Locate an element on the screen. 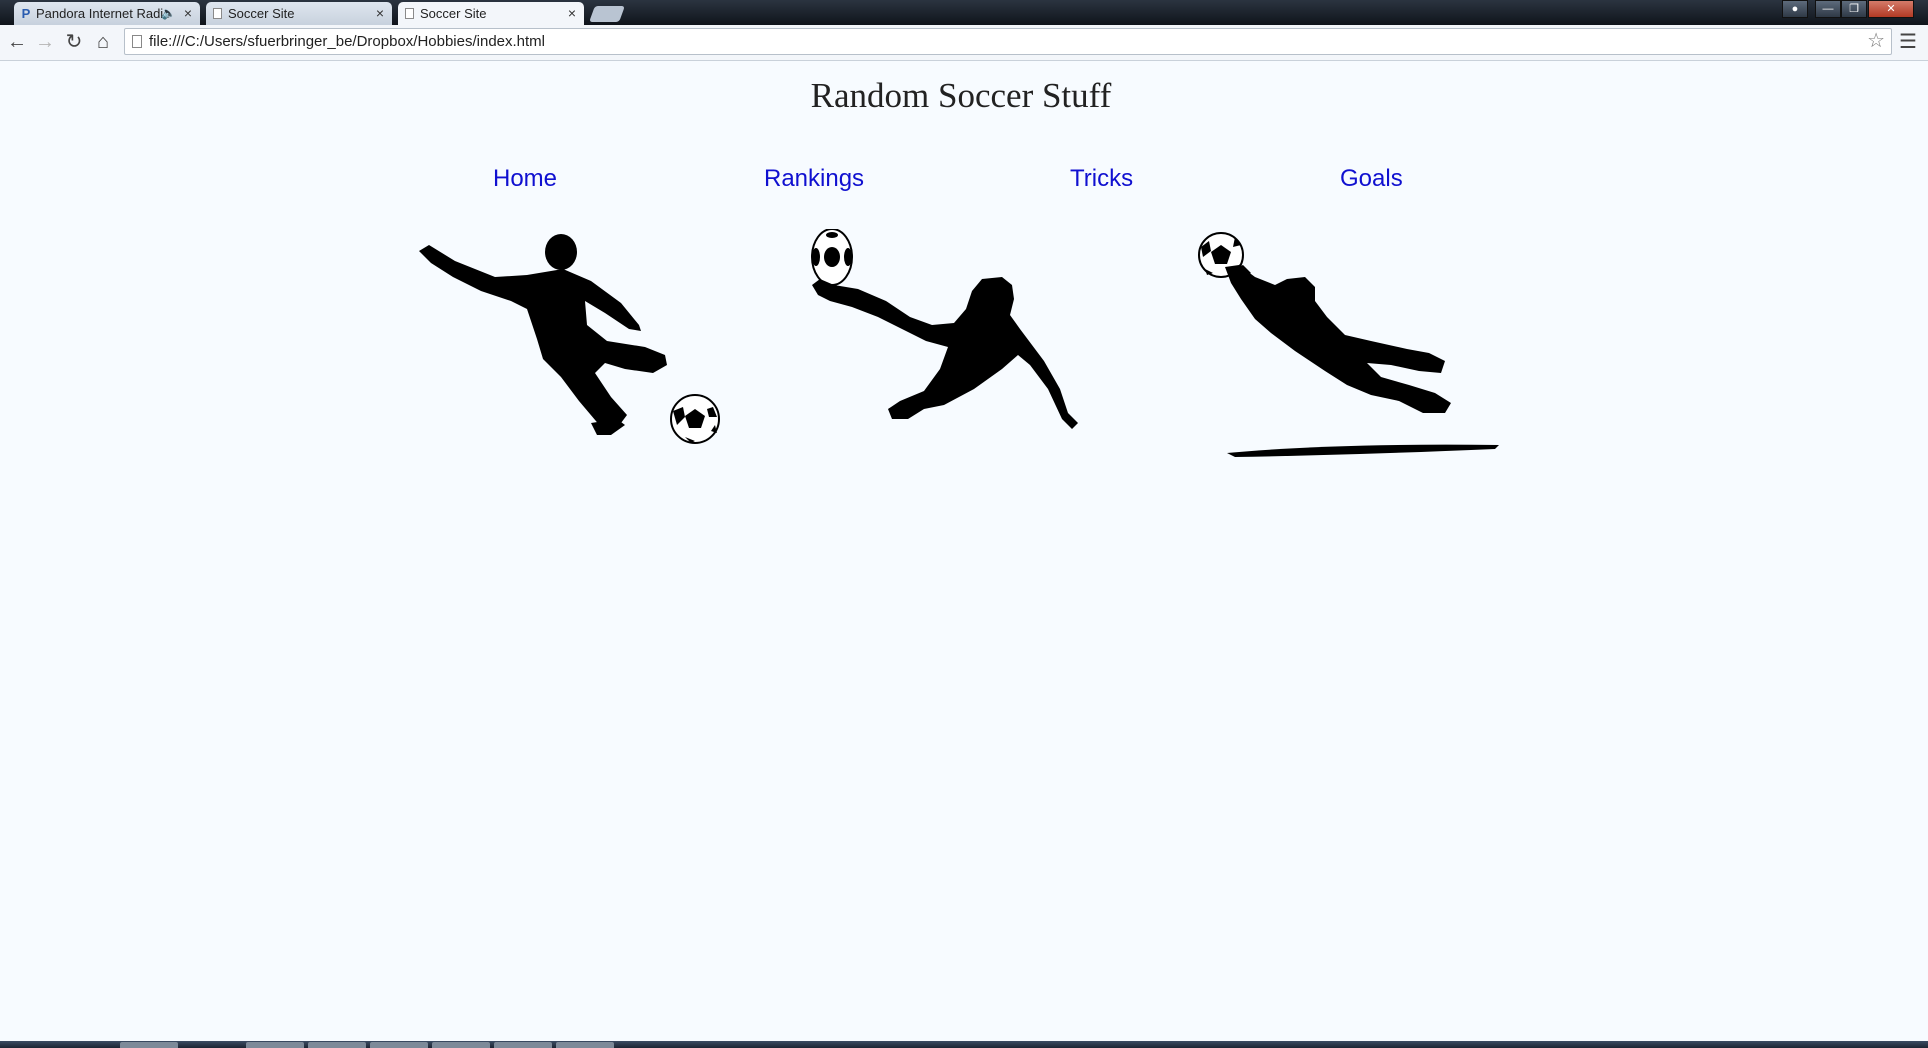 The image size is (1928, 1048). nav-link-home: Home is located at coordinates (525, 179).